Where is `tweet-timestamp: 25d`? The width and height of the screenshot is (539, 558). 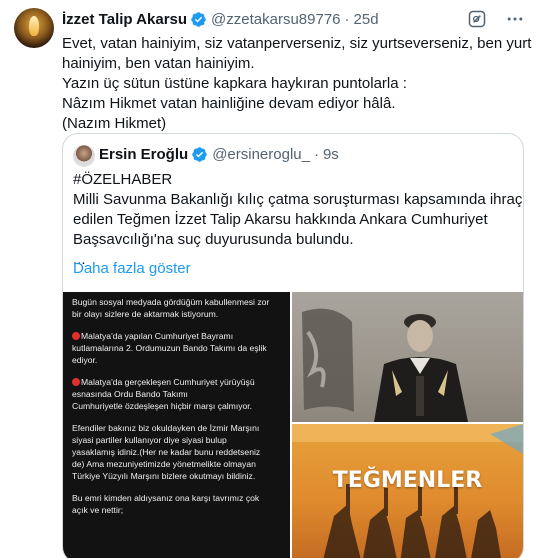 tweet-timestamp: 25d is located at coordinates (366, 19).